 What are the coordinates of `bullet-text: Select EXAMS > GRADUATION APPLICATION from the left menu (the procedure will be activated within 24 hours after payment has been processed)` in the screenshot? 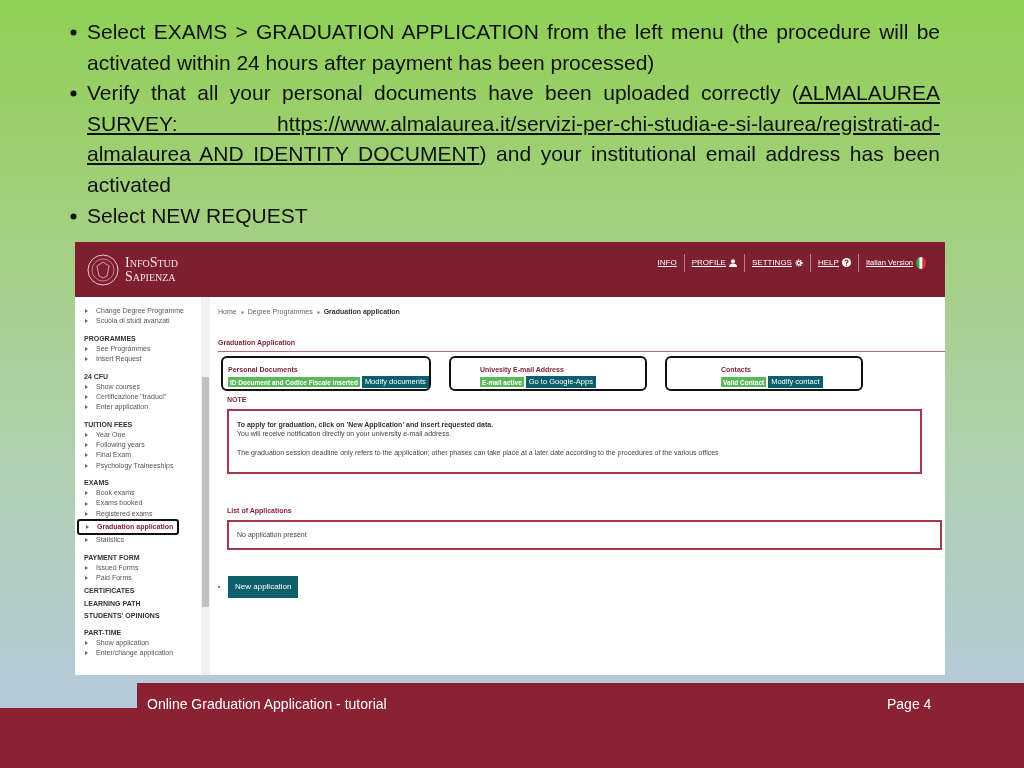 It's located at (513, 47).